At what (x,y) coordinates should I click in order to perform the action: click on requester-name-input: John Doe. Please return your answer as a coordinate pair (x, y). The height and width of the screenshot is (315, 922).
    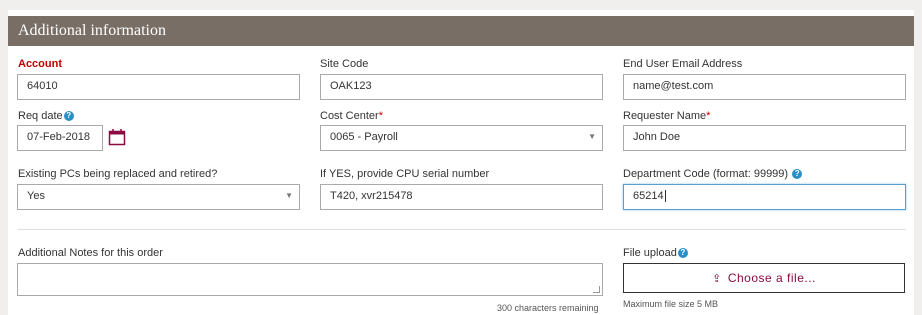
    Looking at the image, I should click on (764, 138).